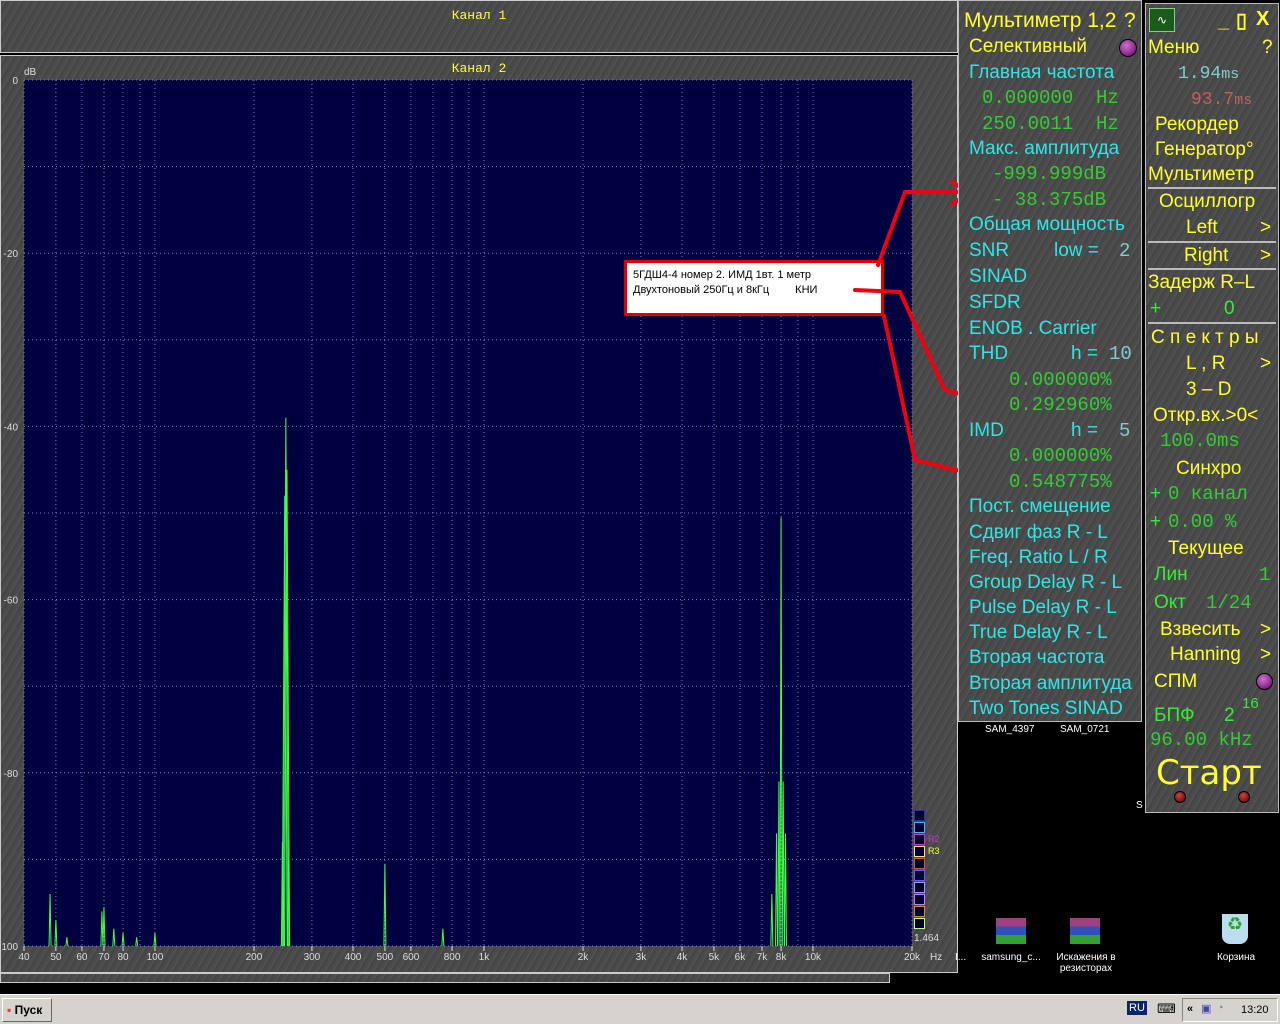 This screenshot has height=1024, width=1280. Describe the element at coordinates (1050, 684) in the screenshot. I see `multimeter-item: Вторая амплитуда` at that location.